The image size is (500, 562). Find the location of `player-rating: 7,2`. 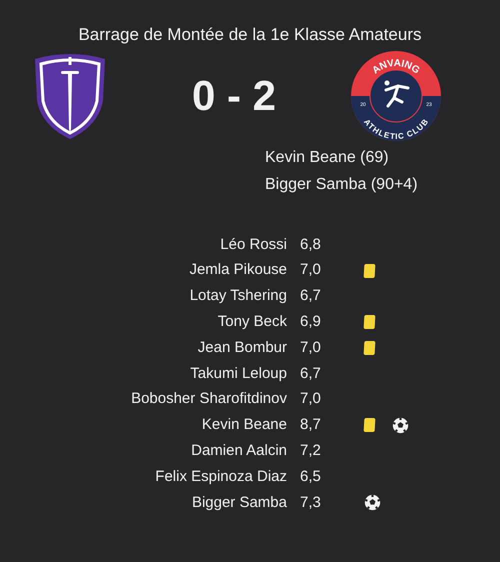

player-rating: 7,2 is located at coordinates (311, 451).